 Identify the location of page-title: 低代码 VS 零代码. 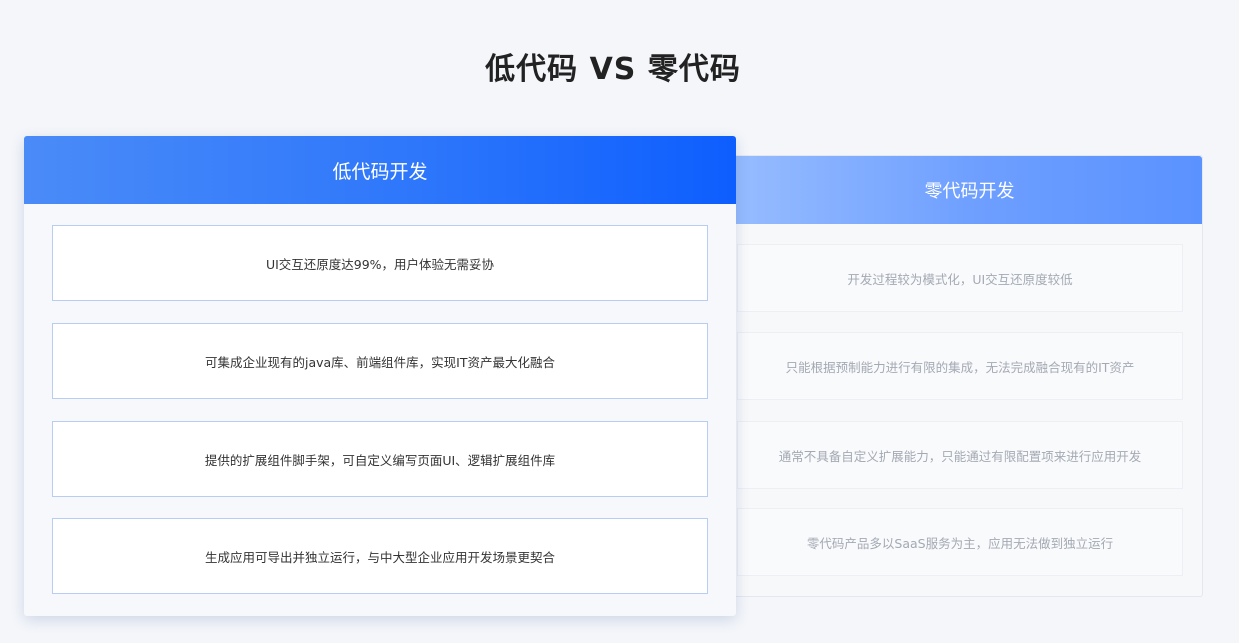
(613, 69).